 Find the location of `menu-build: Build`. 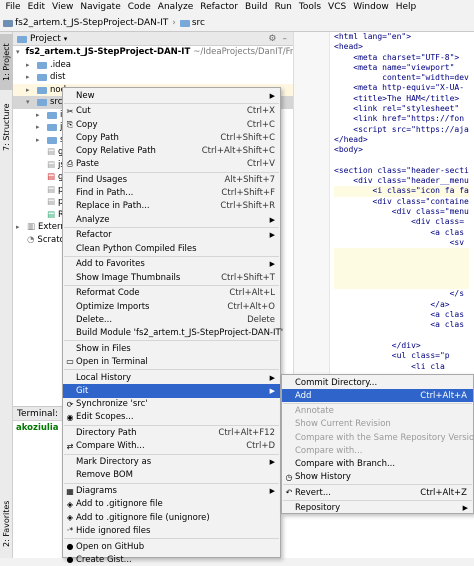

menu-build: Build is located at coordinates (257, 7).